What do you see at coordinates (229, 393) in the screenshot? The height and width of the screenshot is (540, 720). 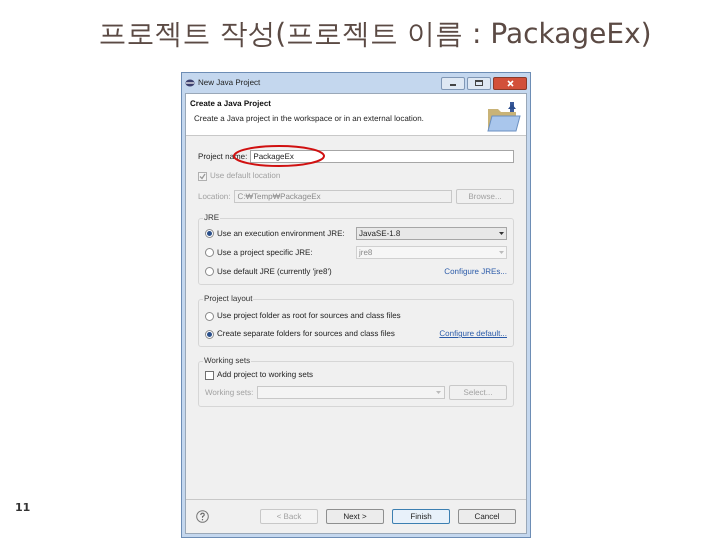 I see `field-label: Working sets:` at bounding box center [229, 393].